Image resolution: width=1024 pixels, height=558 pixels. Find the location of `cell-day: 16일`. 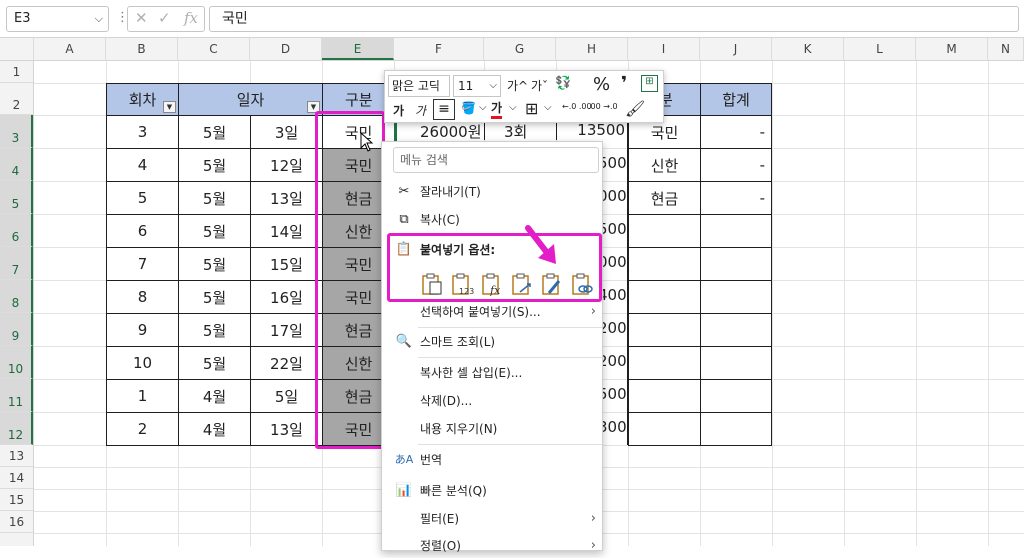

cell-day: 16일 is located at coordinates (286, 297).